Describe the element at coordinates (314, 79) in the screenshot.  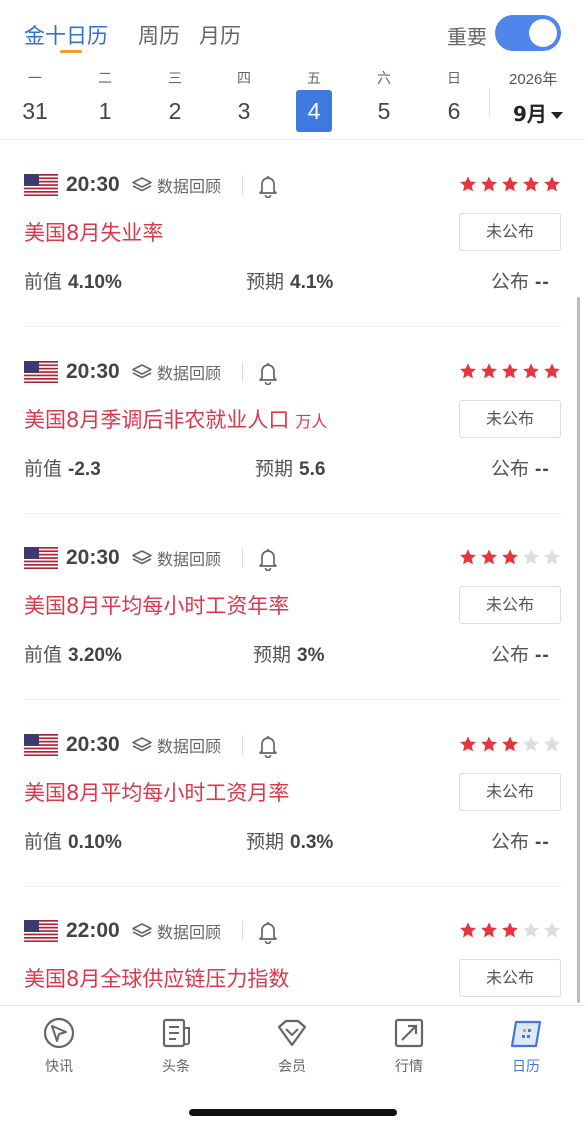
I see `weekday-label: 五` at that location.